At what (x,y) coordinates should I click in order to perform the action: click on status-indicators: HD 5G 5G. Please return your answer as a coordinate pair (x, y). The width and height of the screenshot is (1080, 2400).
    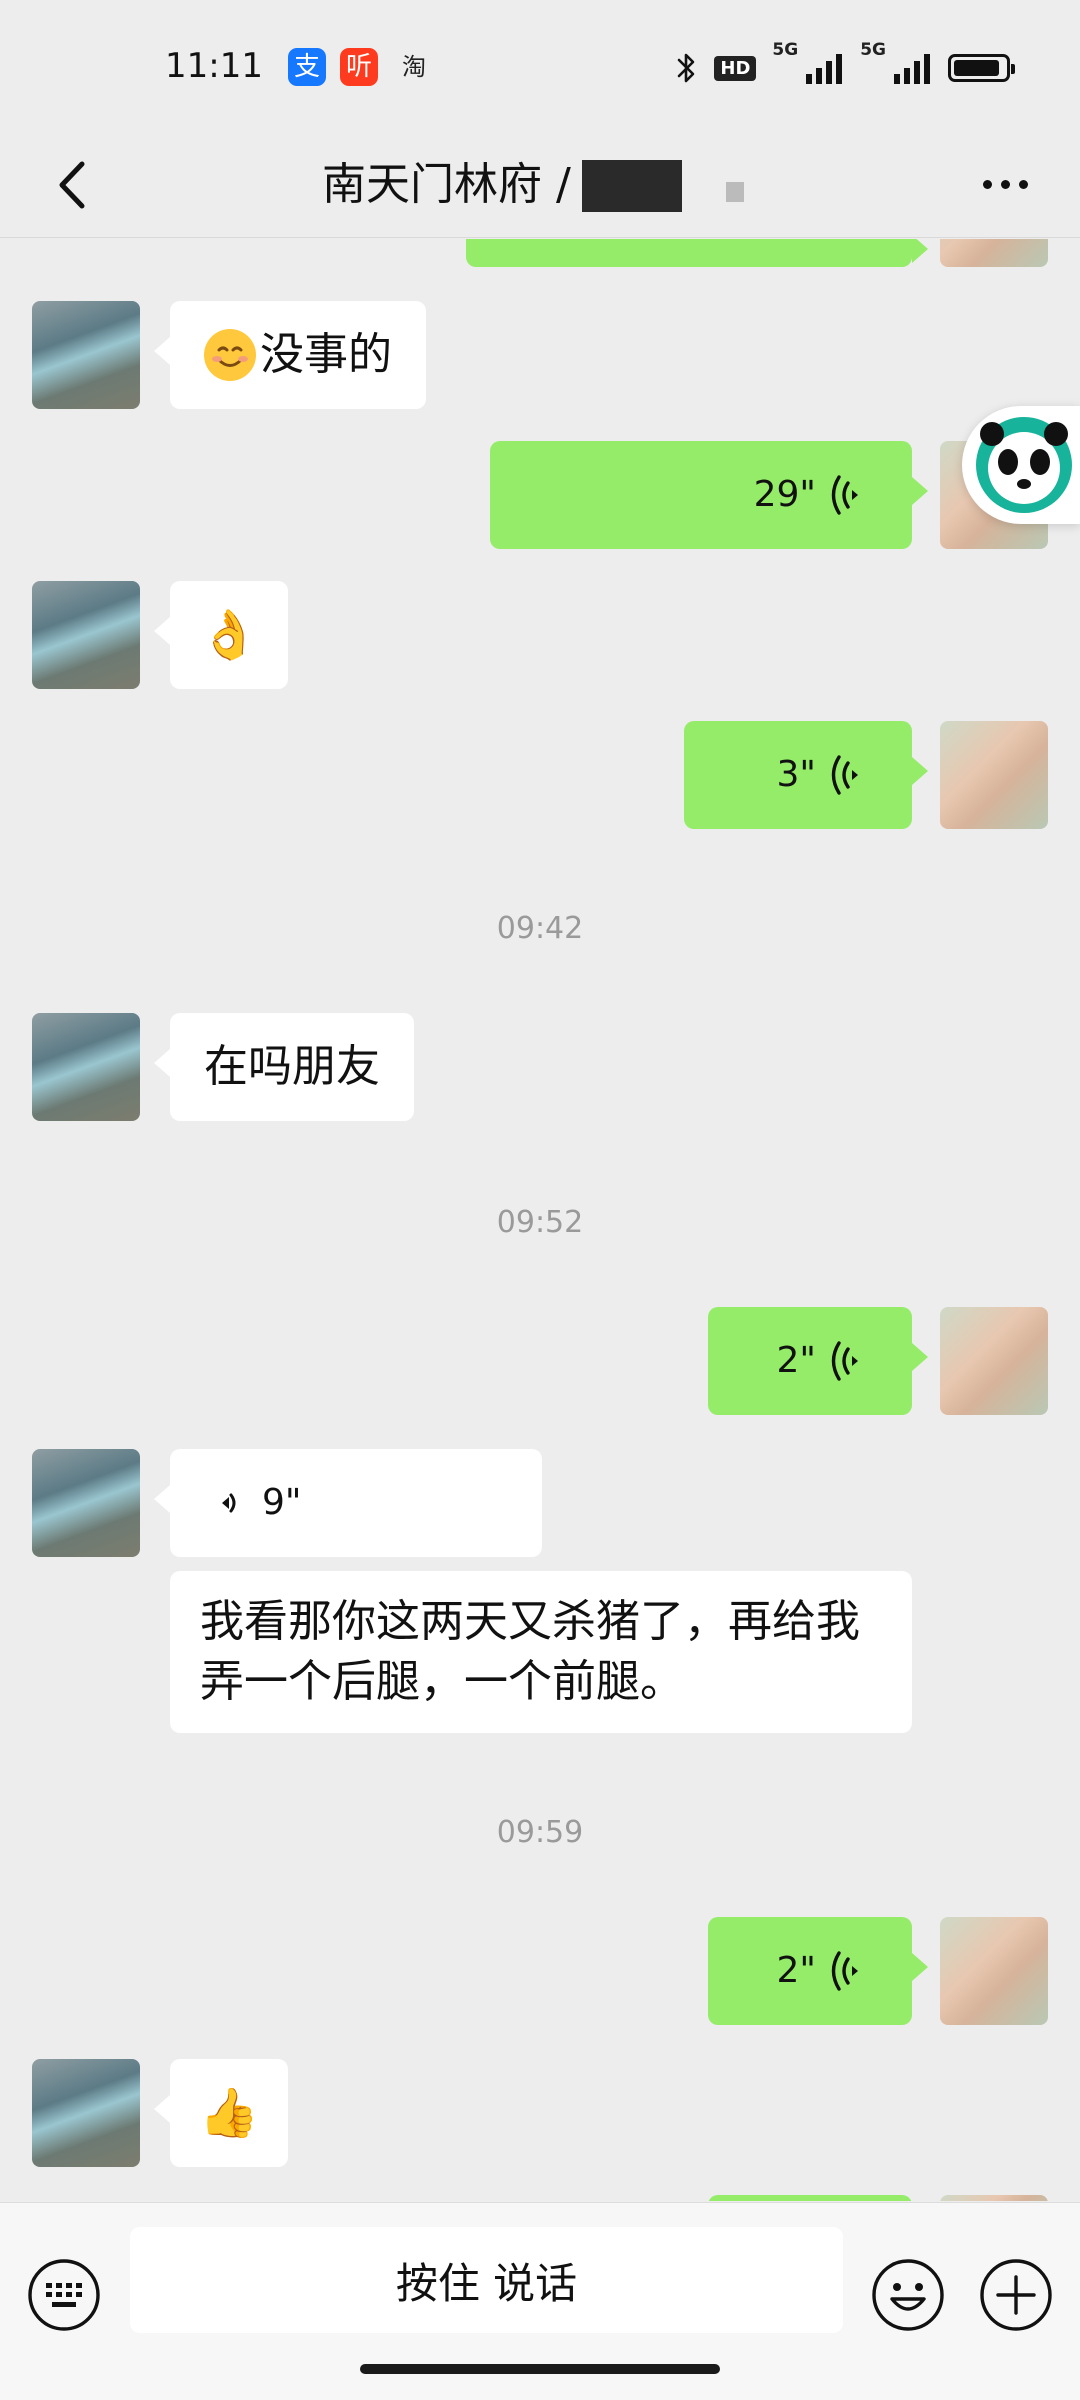
    Looking at the image, I should click on (845, 68).